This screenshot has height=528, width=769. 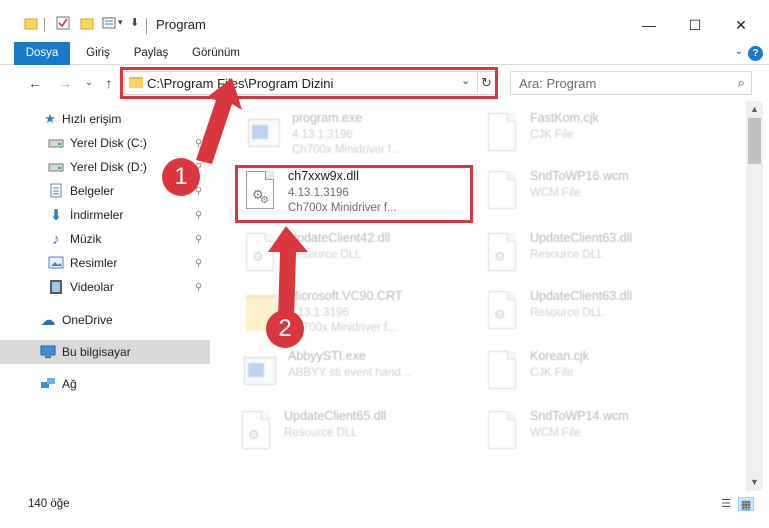 I want to click on arrow-up-to-address, so click(x=219, y=121).